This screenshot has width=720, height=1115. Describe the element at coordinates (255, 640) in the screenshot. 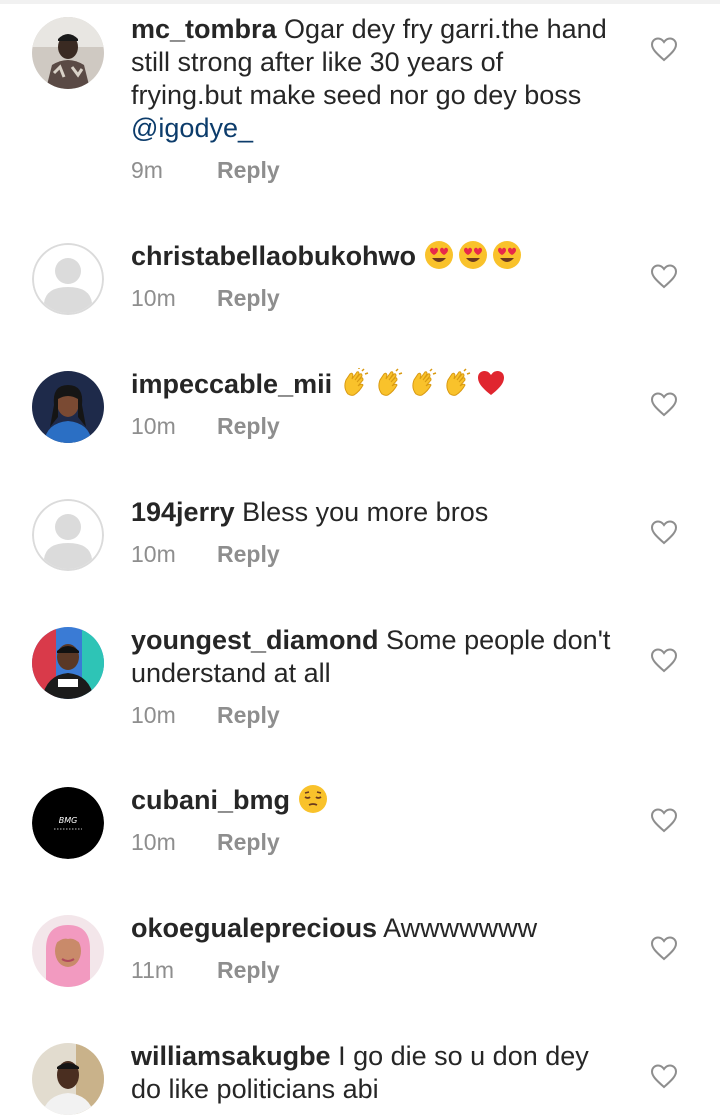

I see `comment-username: youngest_diamond` at that location.